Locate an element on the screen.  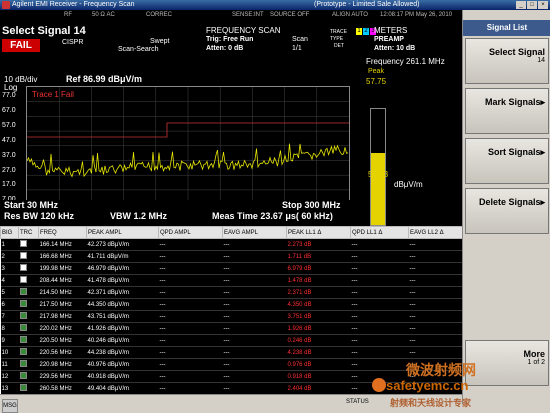
row-number: 3 is located at coordinates (9, 268).